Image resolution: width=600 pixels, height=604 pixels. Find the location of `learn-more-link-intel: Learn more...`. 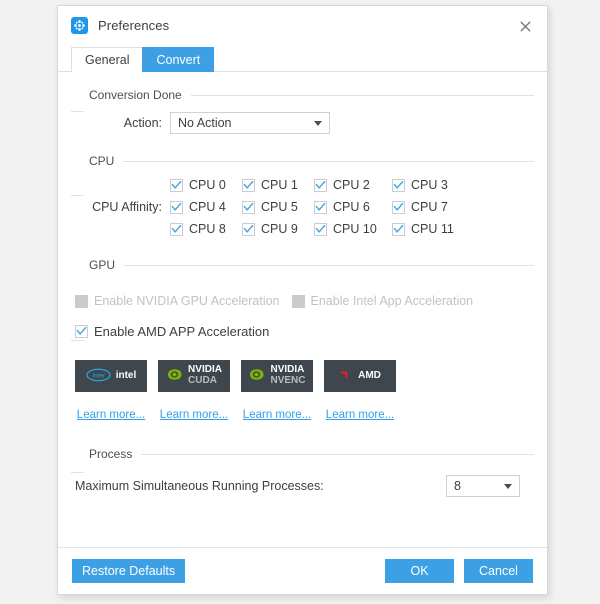

learn-more-link-intel: Learn more... is located at coordinates (111, 415).